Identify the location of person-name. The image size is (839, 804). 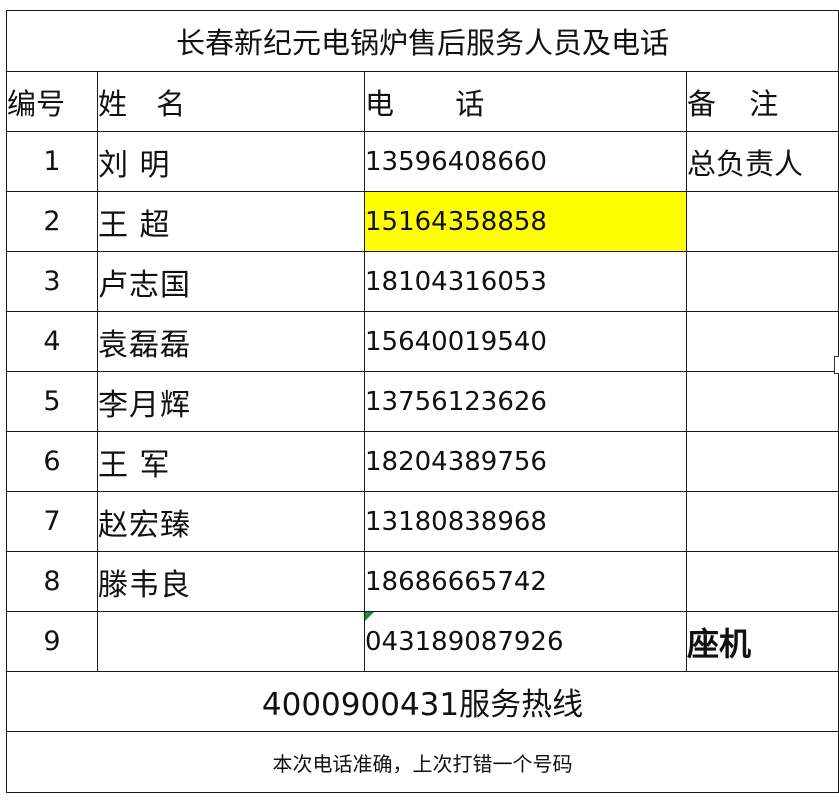
(231, 641).